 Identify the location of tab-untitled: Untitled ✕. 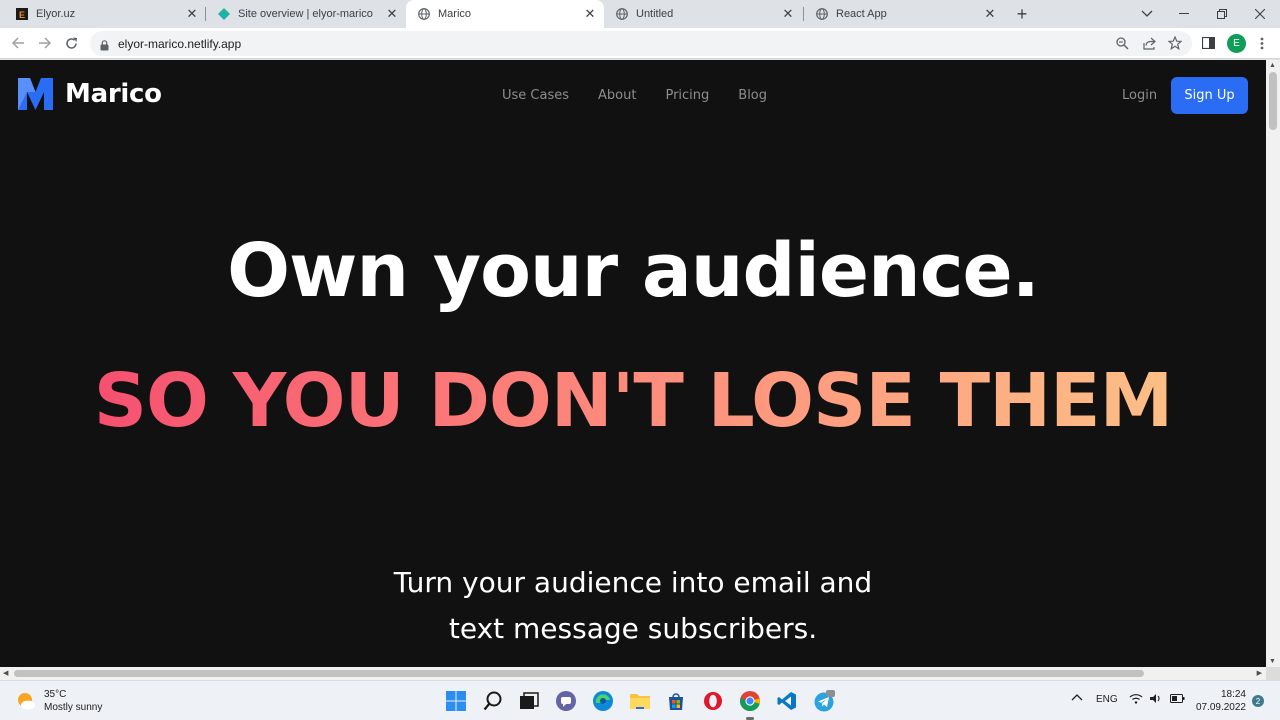
(703, 14).